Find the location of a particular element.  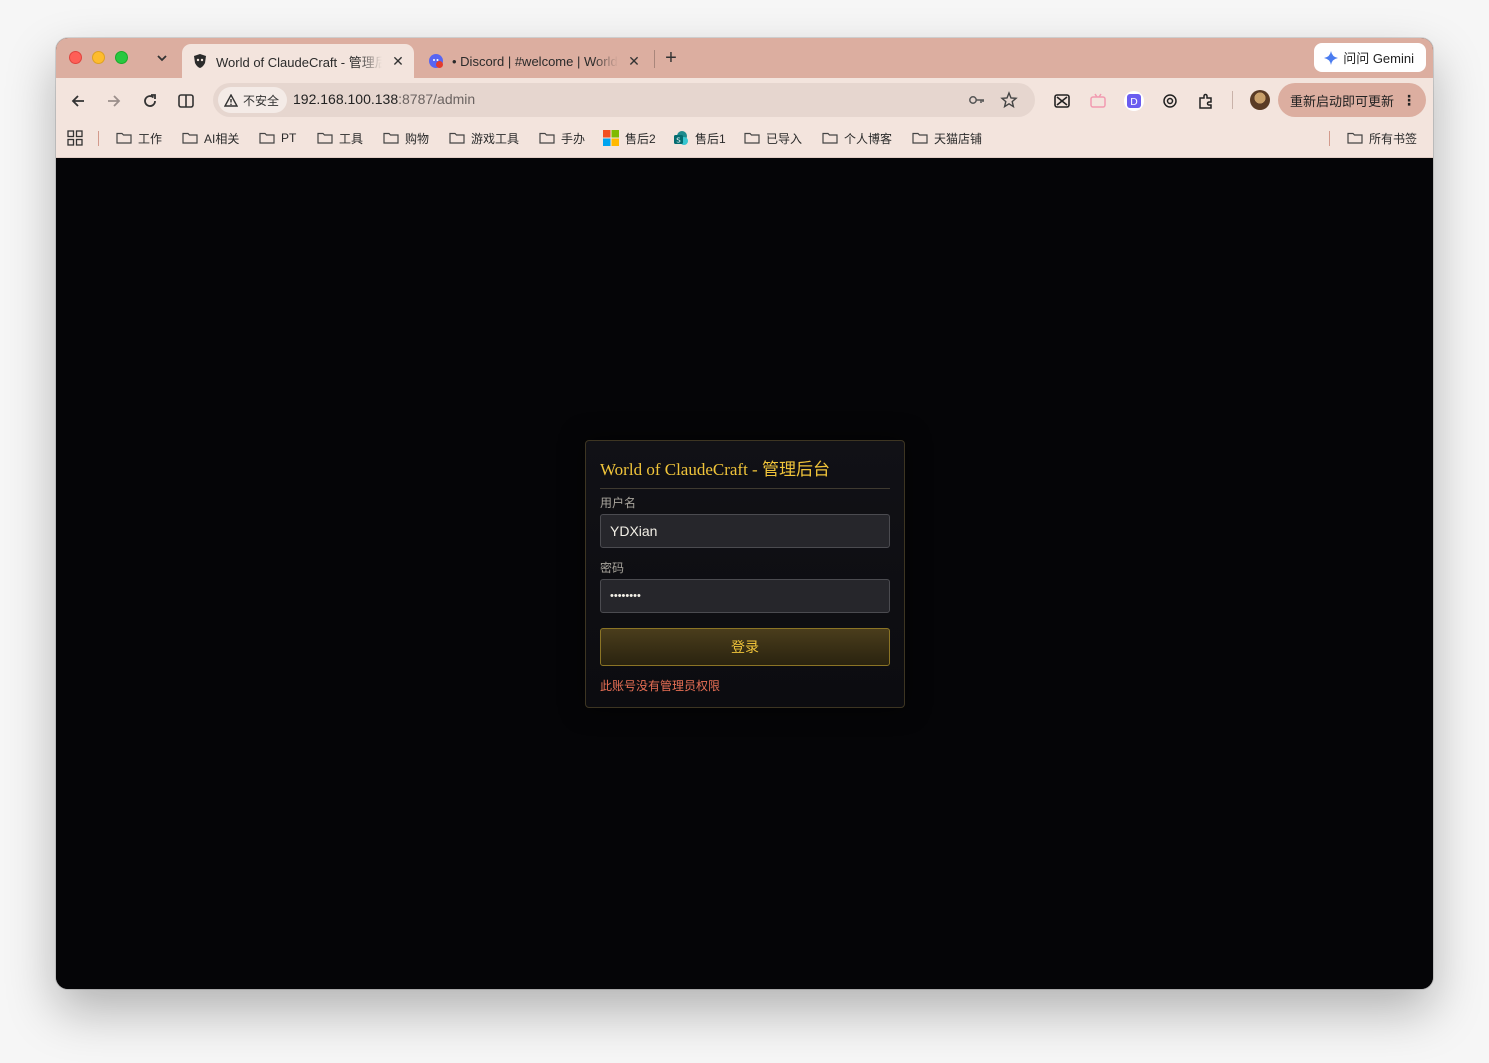

all-bookmarks-label: 所有书签 is located at coordinates (1393, 138).